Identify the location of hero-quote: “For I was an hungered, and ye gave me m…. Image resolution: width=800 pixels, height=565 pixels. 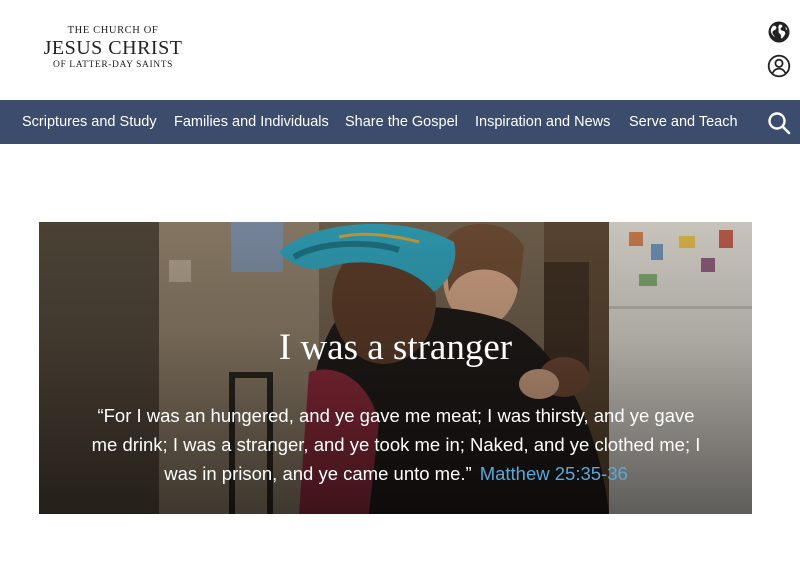
(396, 444).